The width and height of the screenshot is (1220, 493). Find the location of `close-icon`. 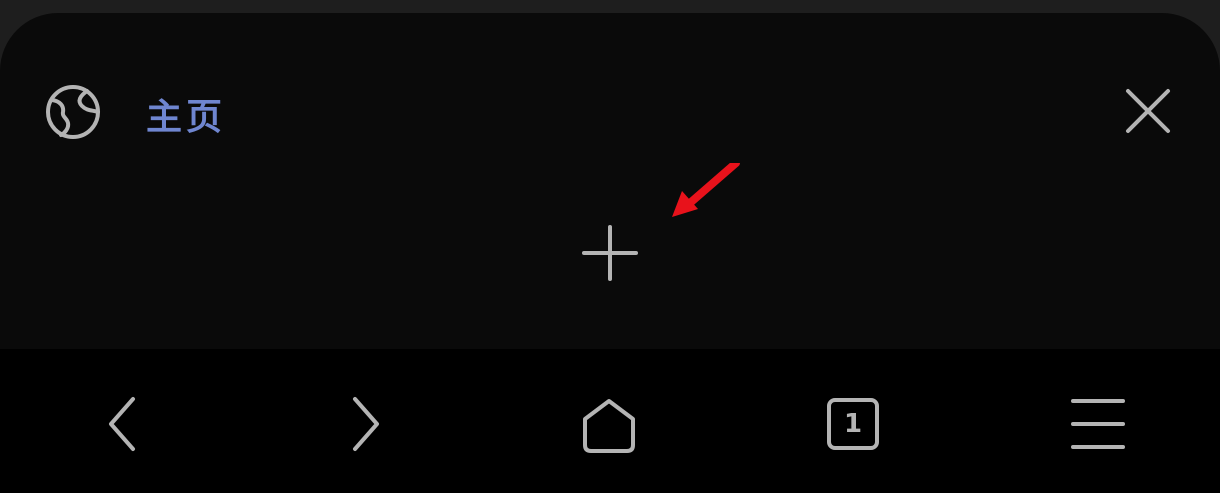

close-icon is located at coordinates (1148, 111).